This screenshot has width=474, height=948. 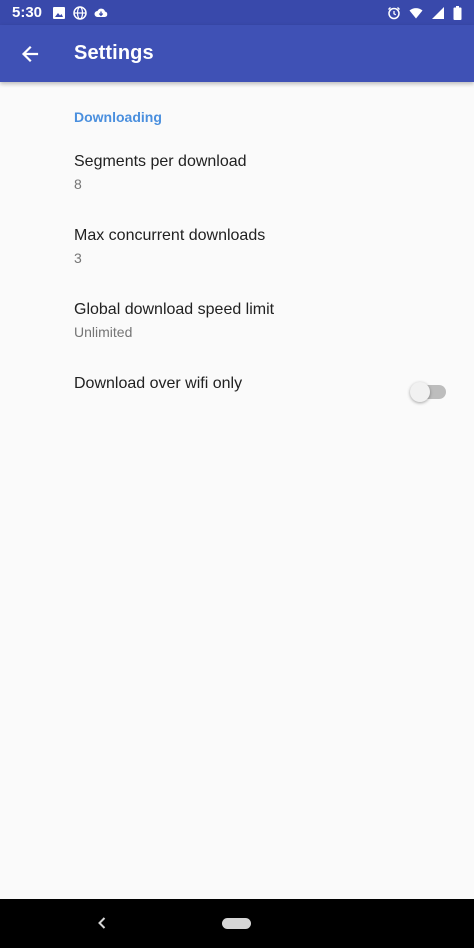 I want to click on pref-summary: 8, so click(x=78, y=184).